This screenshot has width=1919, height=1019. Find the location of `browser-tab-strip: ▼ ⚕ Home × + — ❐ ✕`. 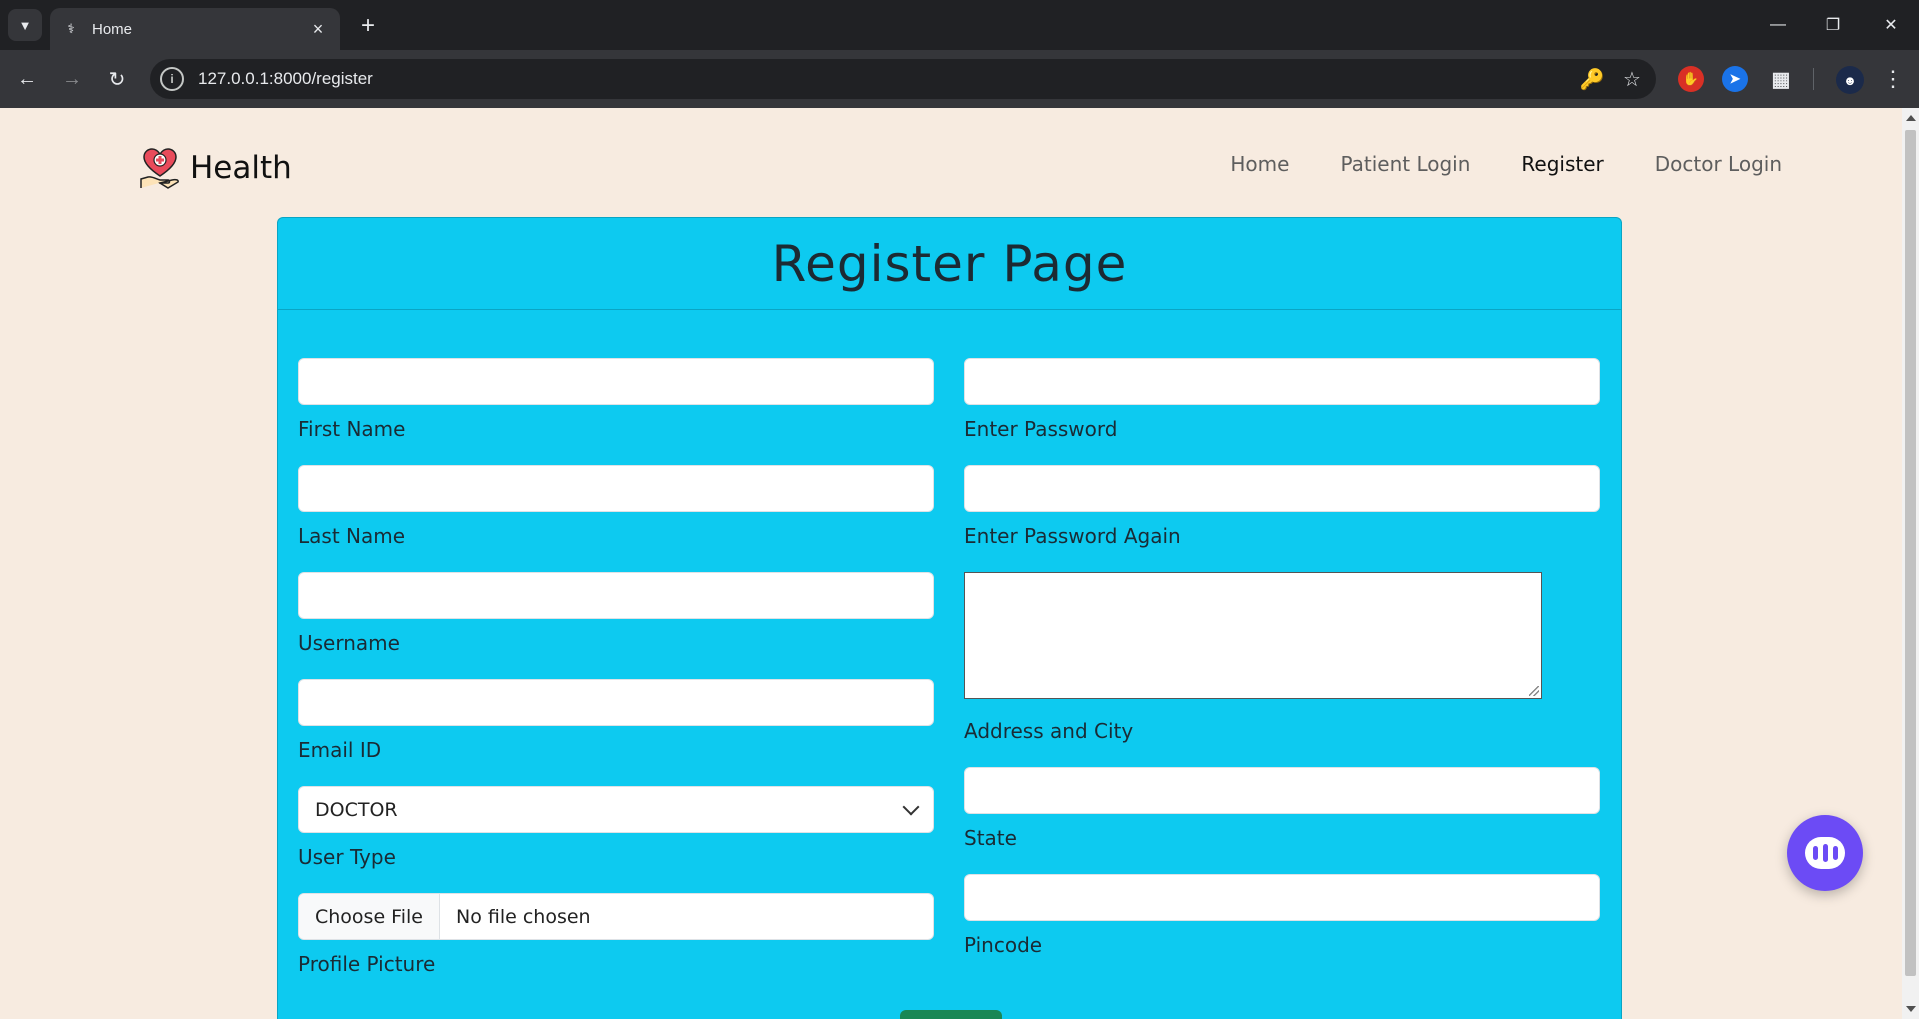

browser-tab-strip: ▼ ⚕ Home × + — ❐ ✕ is located at coordinates (959, 25).